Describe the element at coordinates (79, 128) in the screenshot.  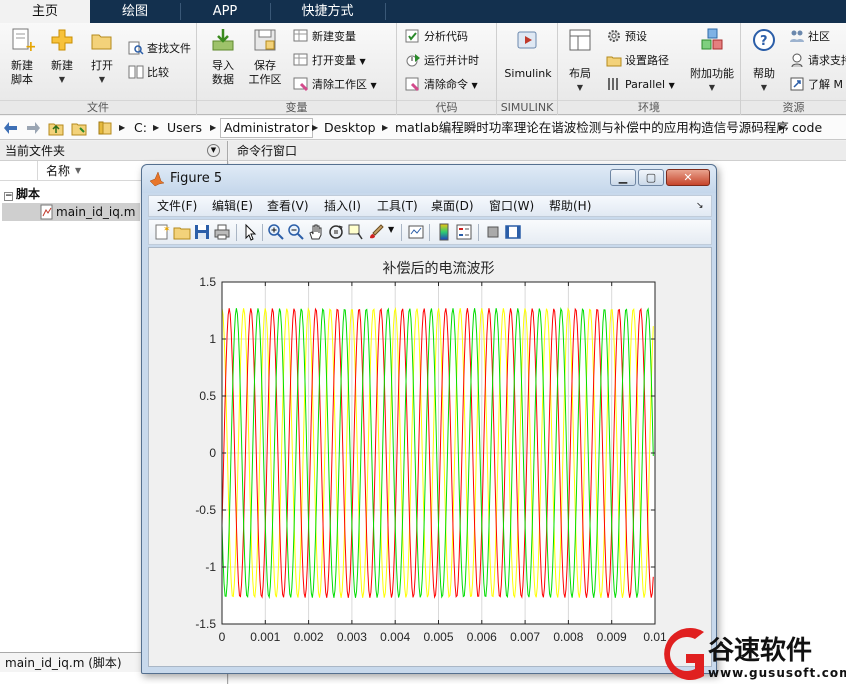
I see `browse-folder-icon` at that location.